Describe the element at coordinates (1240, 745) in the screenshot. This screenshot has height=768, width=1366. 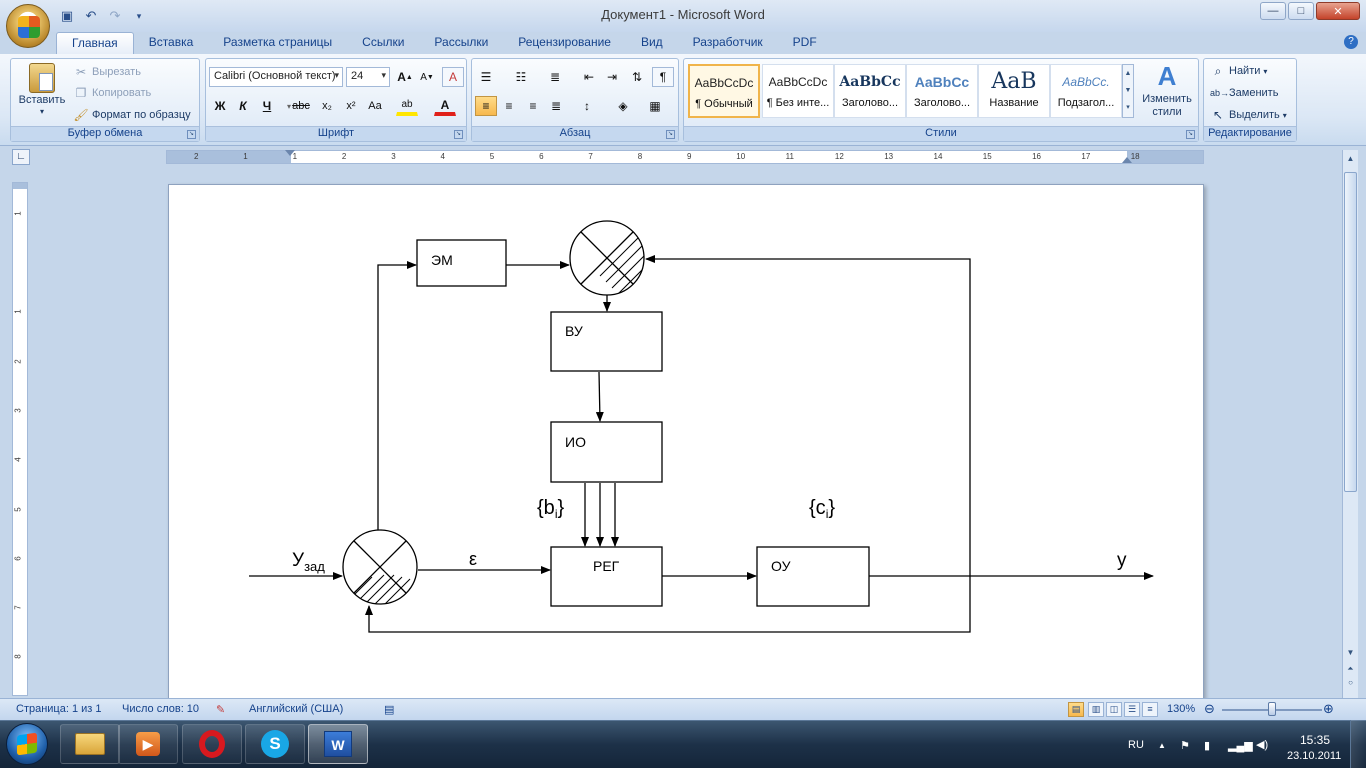
I see `network-signal-icon: ▂▄▆` at that location.